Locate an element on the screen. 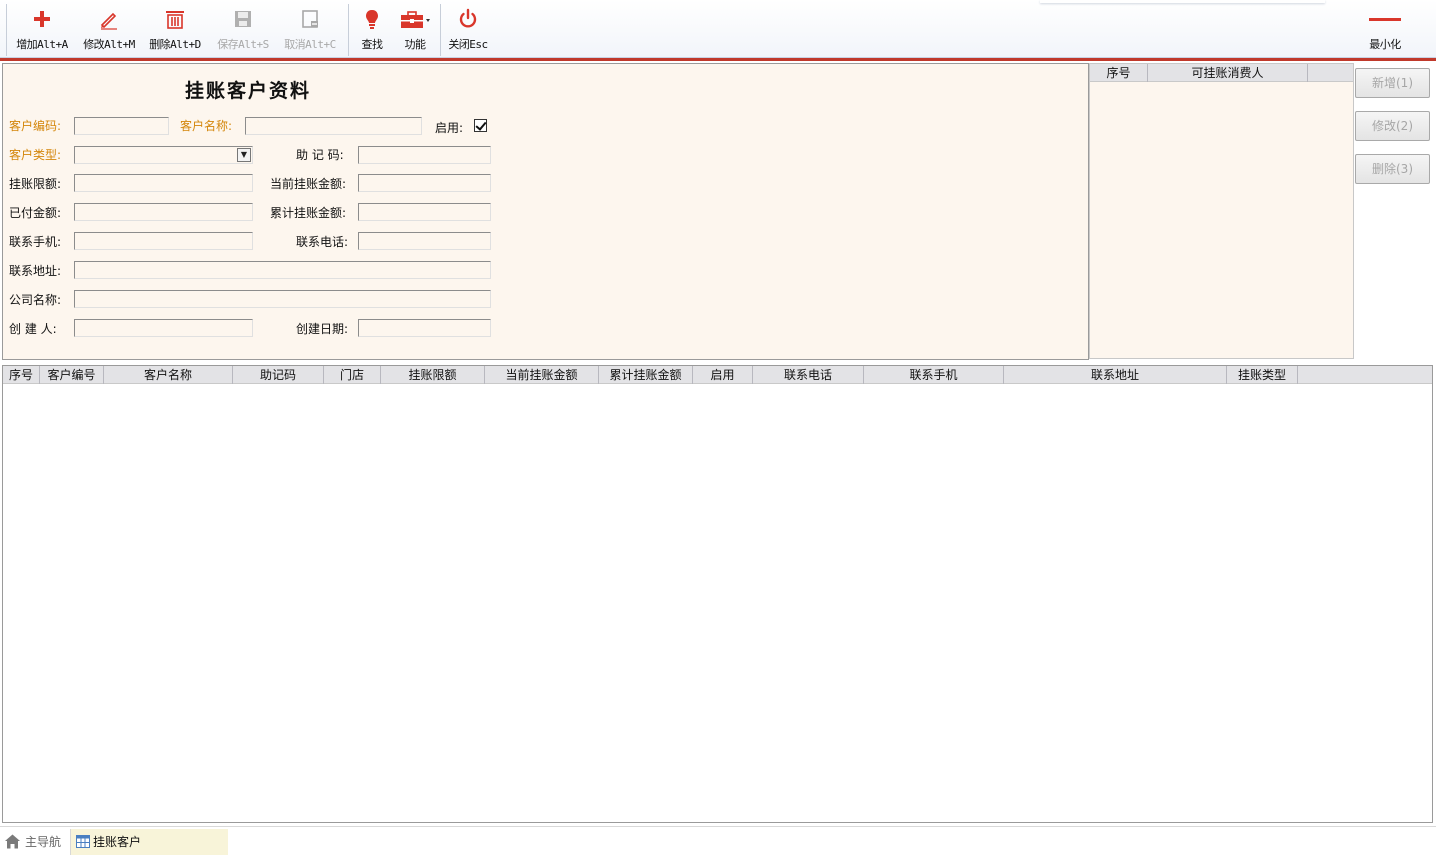 The image size is (1436, 855). pencil-icon is located at coordinates (108, 21).